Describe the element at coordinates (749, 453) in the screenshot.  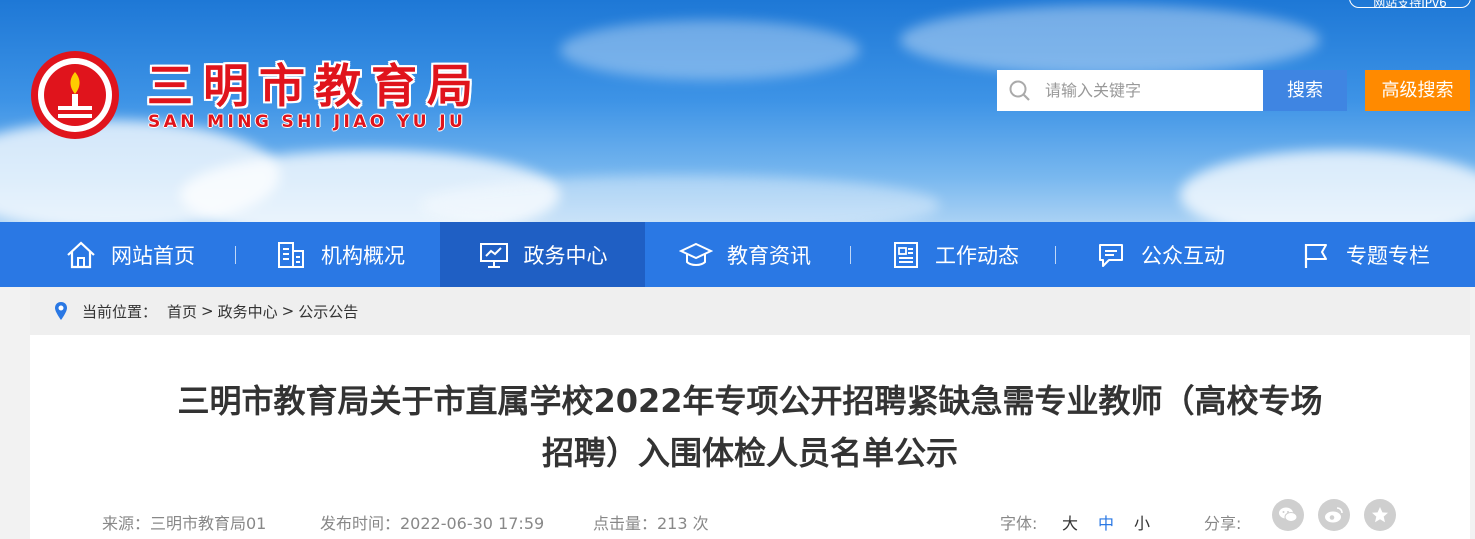
I see `article-title-line: 招聘）入围体检人员名单公示` at that location.